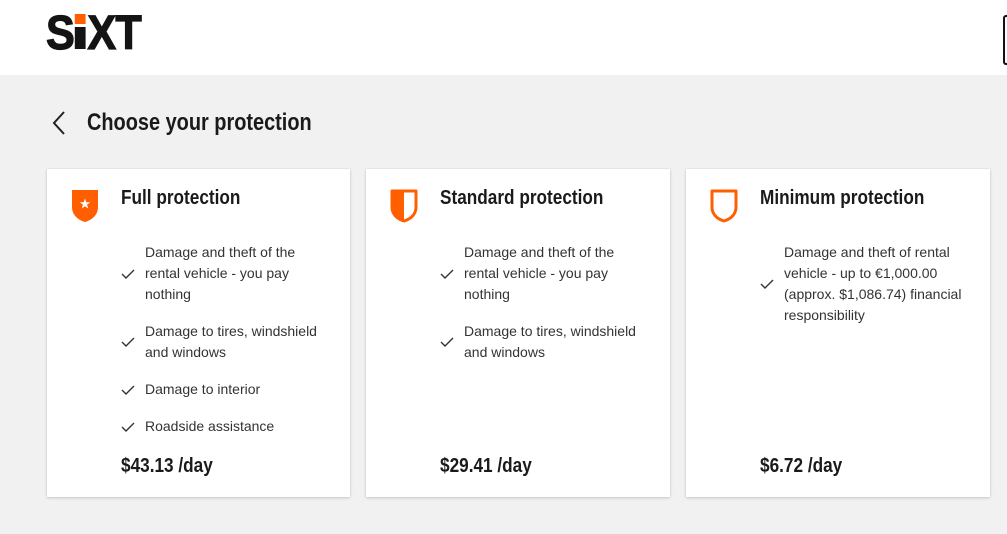 This screenshot has height=534, width=1007. I want to click on page-title: Choose your protection, so click(199, 122).